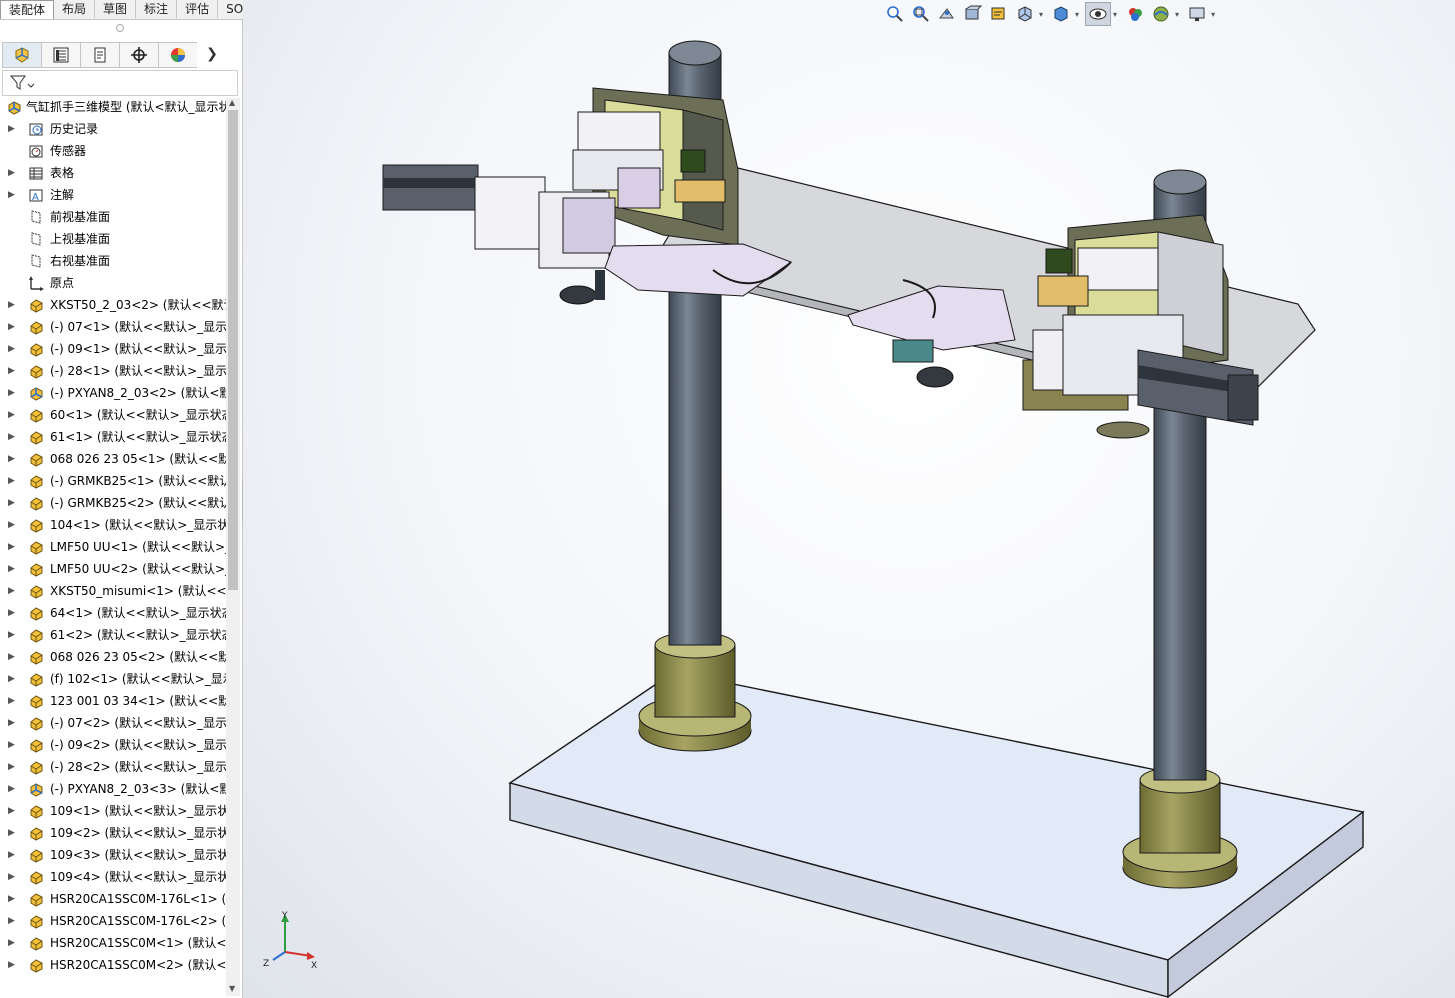  What do you see at coordinates (113, 701) in the screenshot?
I see `tree-item: ▶ 123 001 03 34<1> (默认<<默认>_显示状态 1>)` at bounding box center [113, 701].